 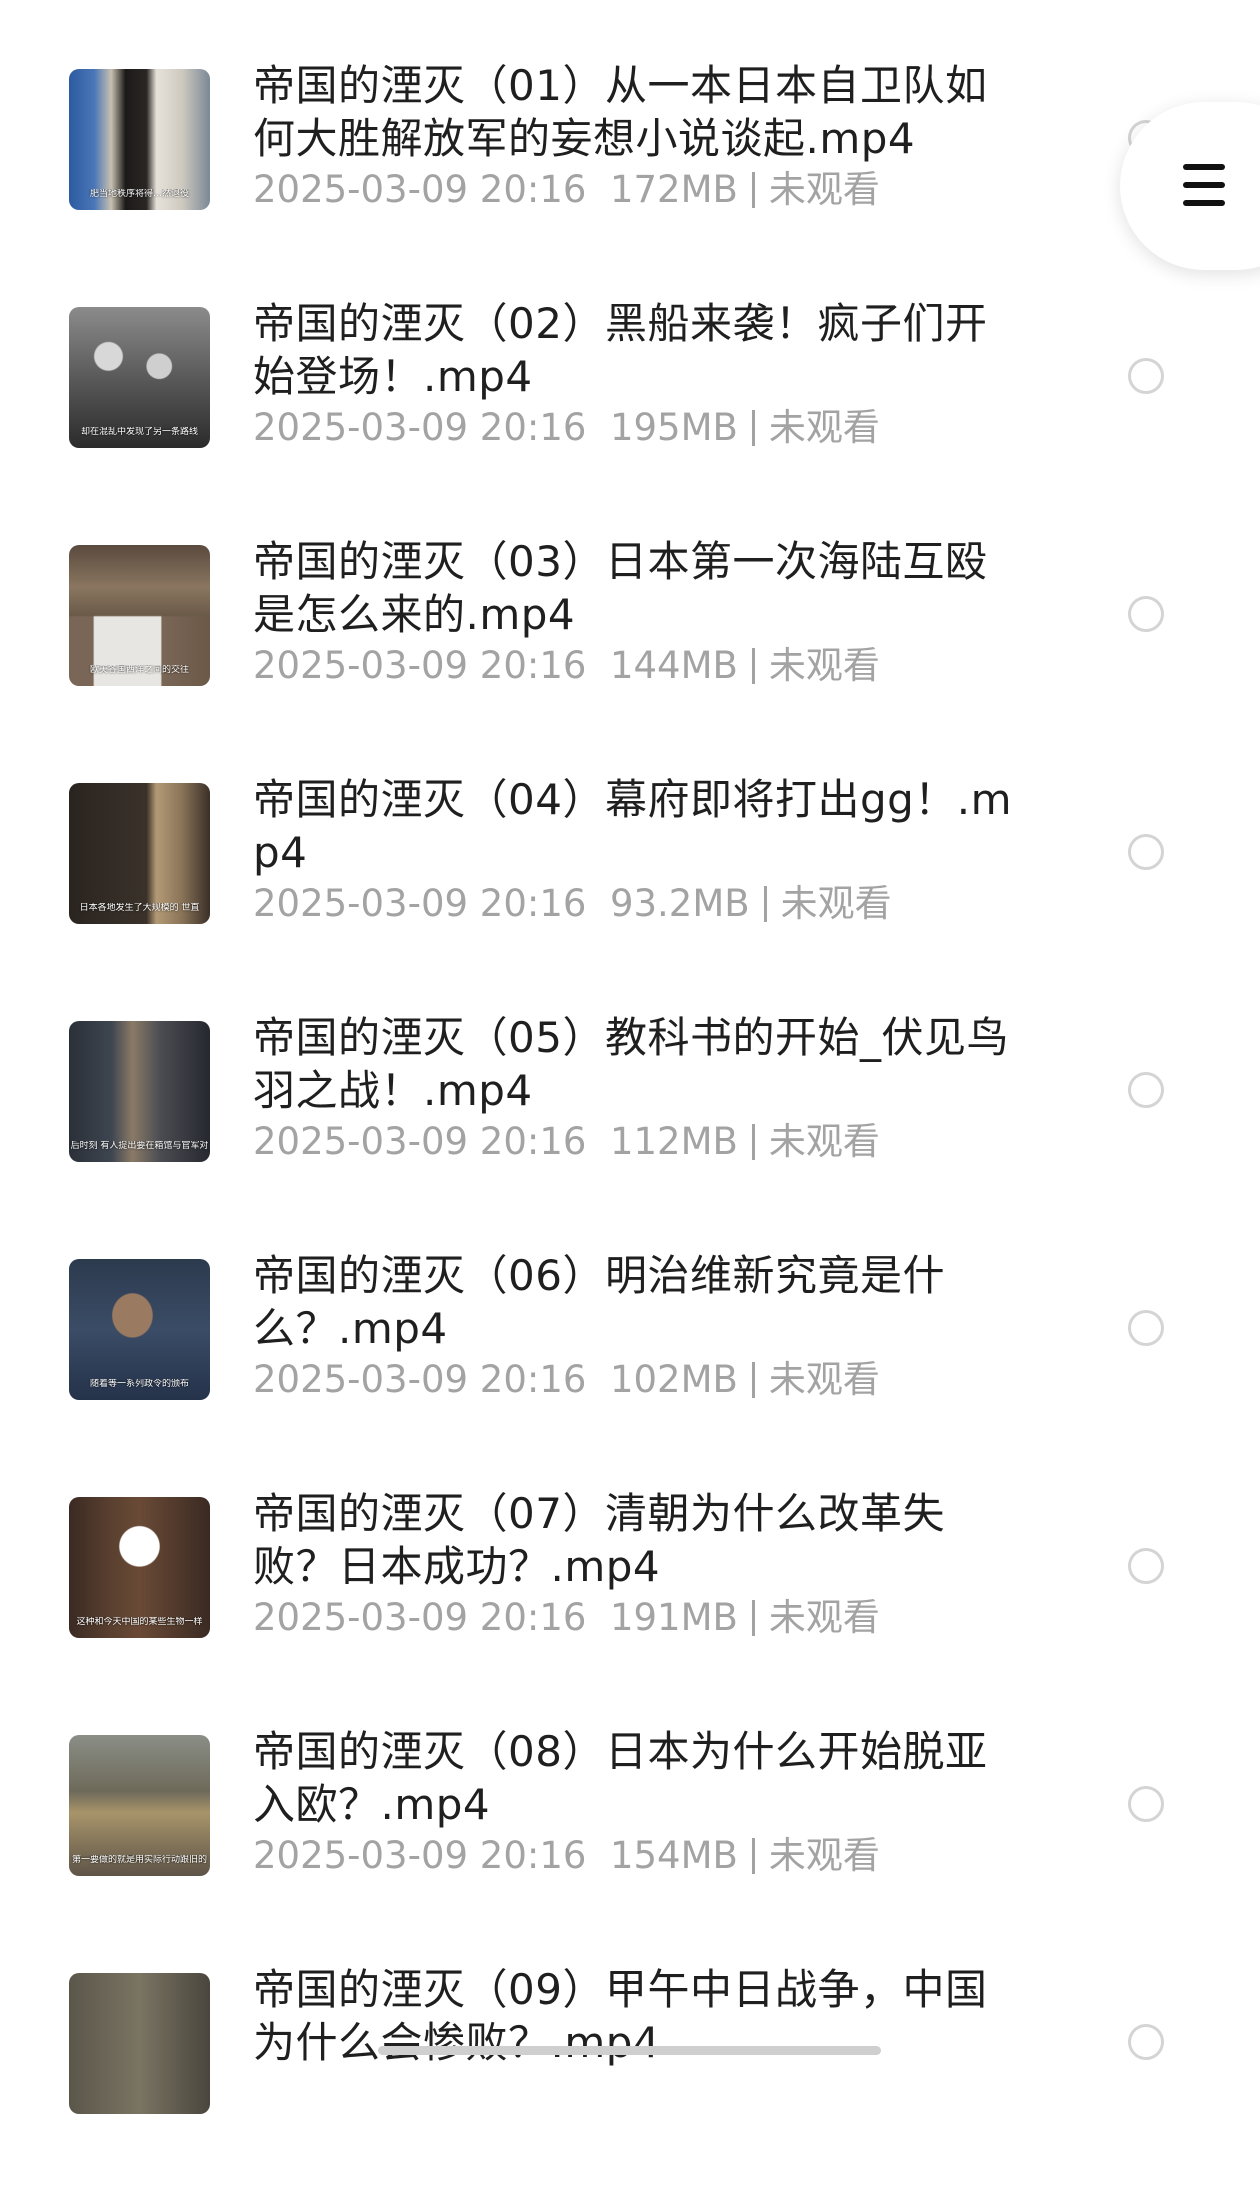 What do you see at coordinates (139, 1091) in the screenshot?
I see `video-thumbnail: 后时刻 有人提出要在箱馆与官军对` at bounding box center [139, 1091].